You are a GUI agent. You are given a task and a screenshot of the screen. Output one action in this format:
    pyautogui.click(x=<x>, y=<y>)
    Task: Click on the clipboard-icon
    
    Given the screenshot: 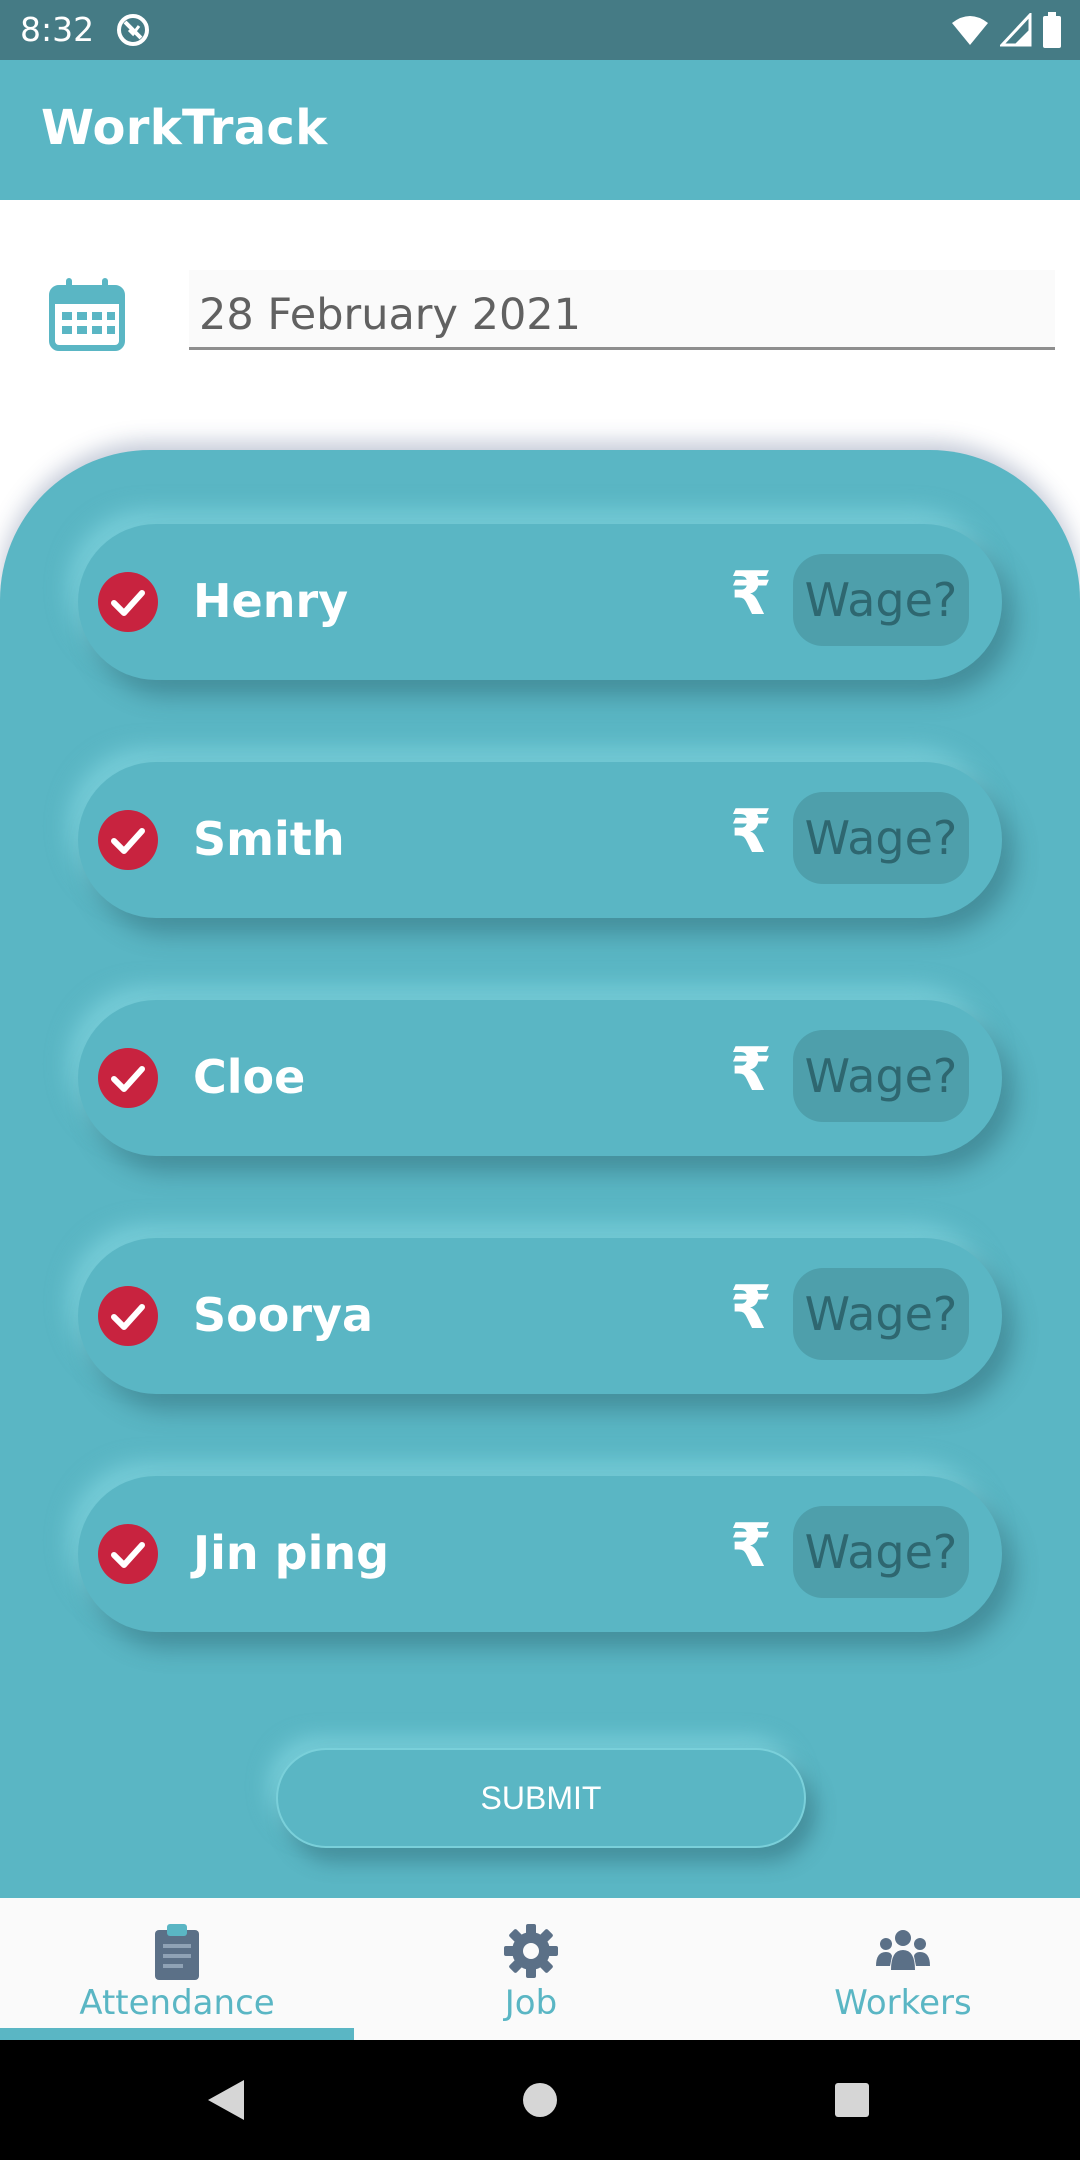 What is the action you would take?
    pyautogui.click(x=177, y=1952)
    